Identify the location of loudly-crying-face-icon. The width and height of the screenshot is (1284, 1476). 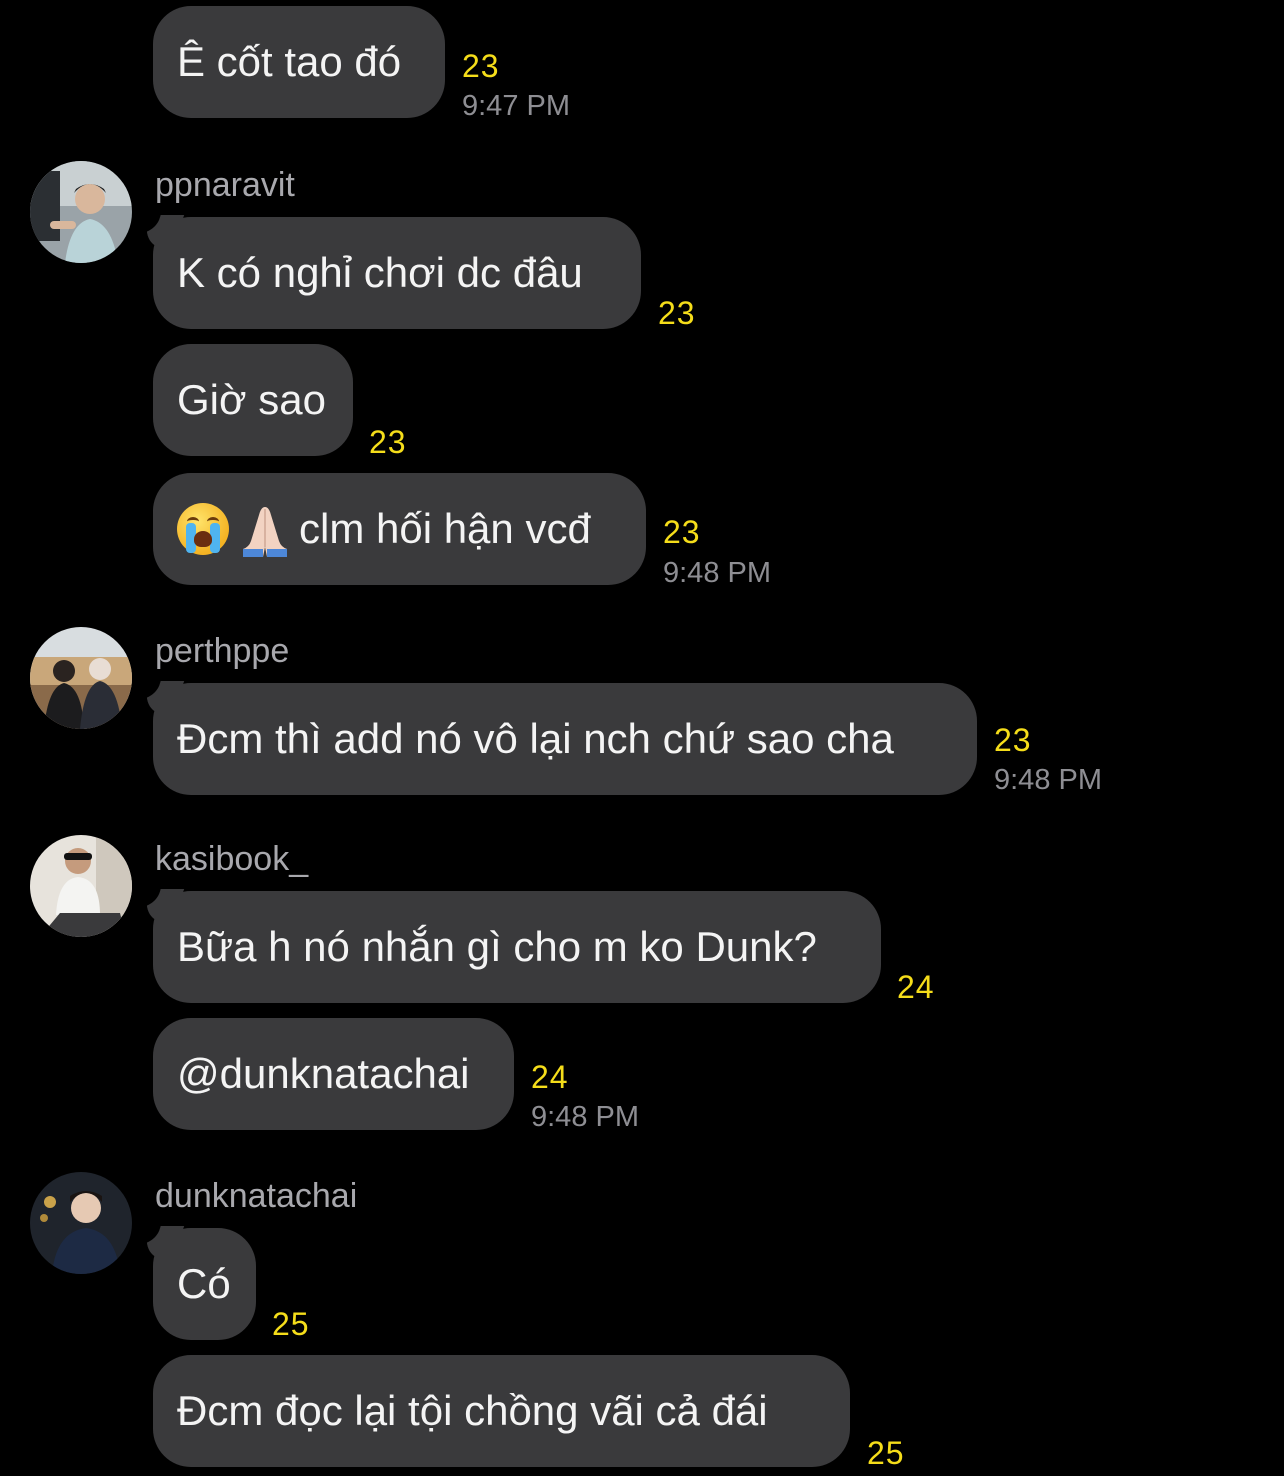
(203, 529).